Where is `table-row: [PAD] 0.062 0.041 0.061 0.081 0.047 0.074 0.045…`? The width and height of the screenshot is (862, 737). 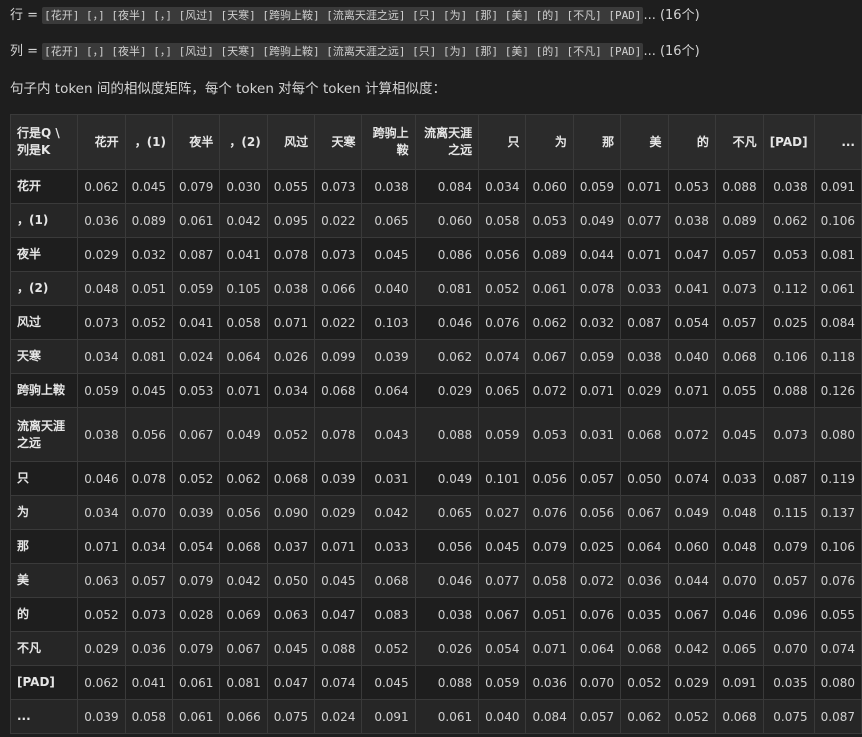 table-row: [PAD] 0.062 0.041 0.061 0.081 0.047 0.074 0.045… is located at coordinates (435, 682).